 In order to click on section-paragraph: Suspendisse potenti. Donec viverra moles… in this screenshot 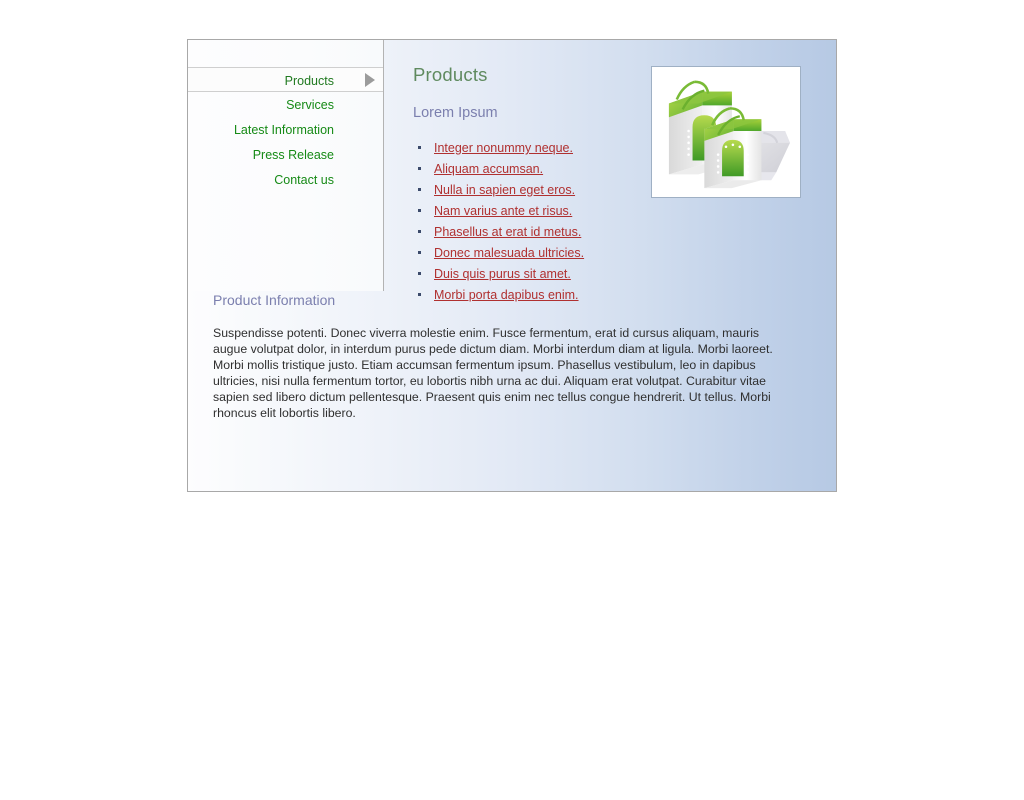, I will do `click(493, 373)`.